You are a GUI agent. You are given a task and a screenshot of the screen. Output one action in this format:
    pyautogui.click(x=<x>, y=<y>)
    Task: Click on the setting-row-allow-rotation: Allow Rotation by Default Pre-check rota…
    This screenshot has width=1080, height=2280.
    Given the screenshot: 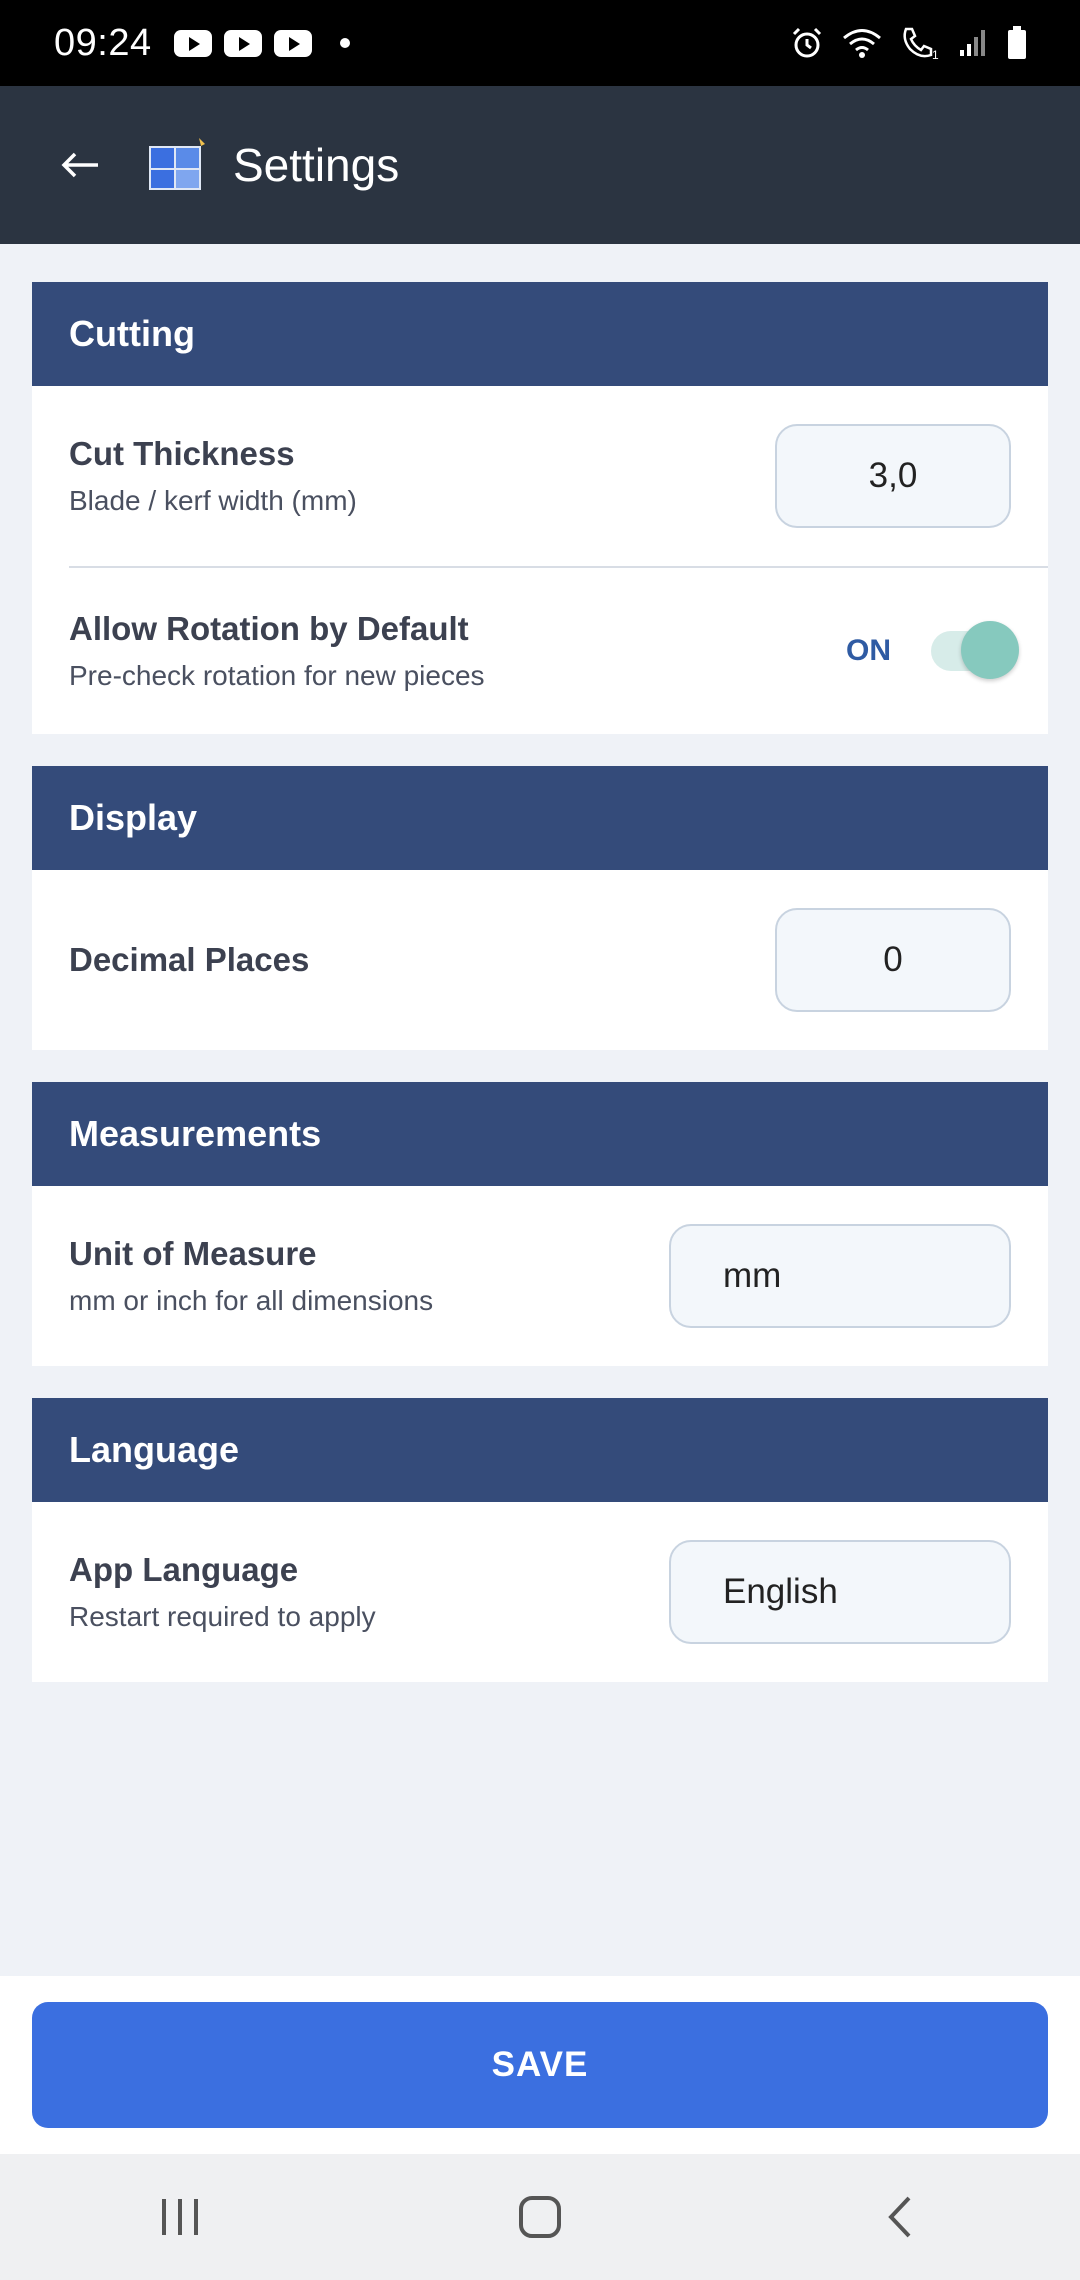 What is the action you would take?
    pyautogui.click(x=540, y=651)
    